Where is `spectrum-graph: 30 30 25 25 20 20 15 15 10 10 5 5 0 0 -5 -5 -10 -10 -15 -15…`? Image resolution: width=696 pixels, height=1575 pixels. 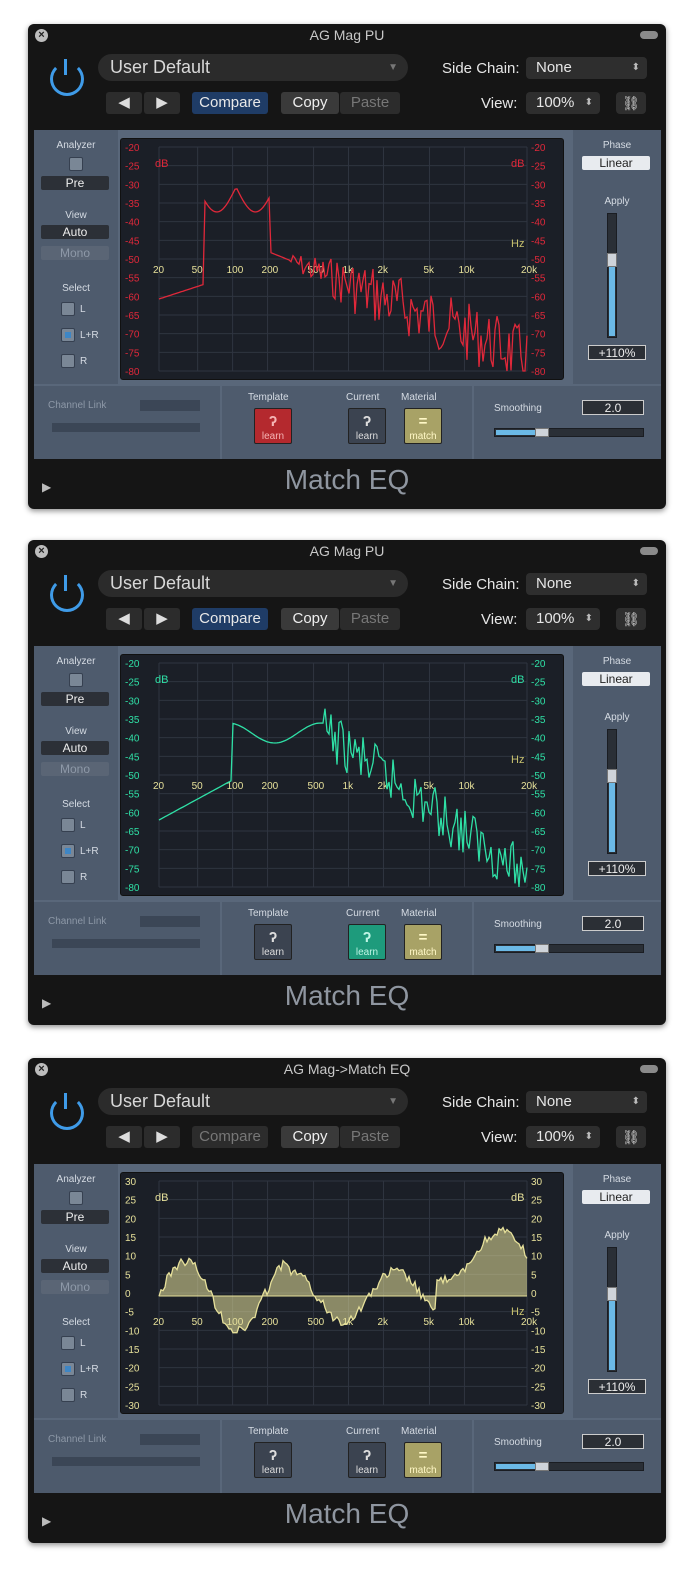
spectrum-graph: 30 30 25 25 20 20 15 15 10 10 5 5 0 0 -5 -5 -10 -10 -15 -15… is located at coordinates (342, 1293).